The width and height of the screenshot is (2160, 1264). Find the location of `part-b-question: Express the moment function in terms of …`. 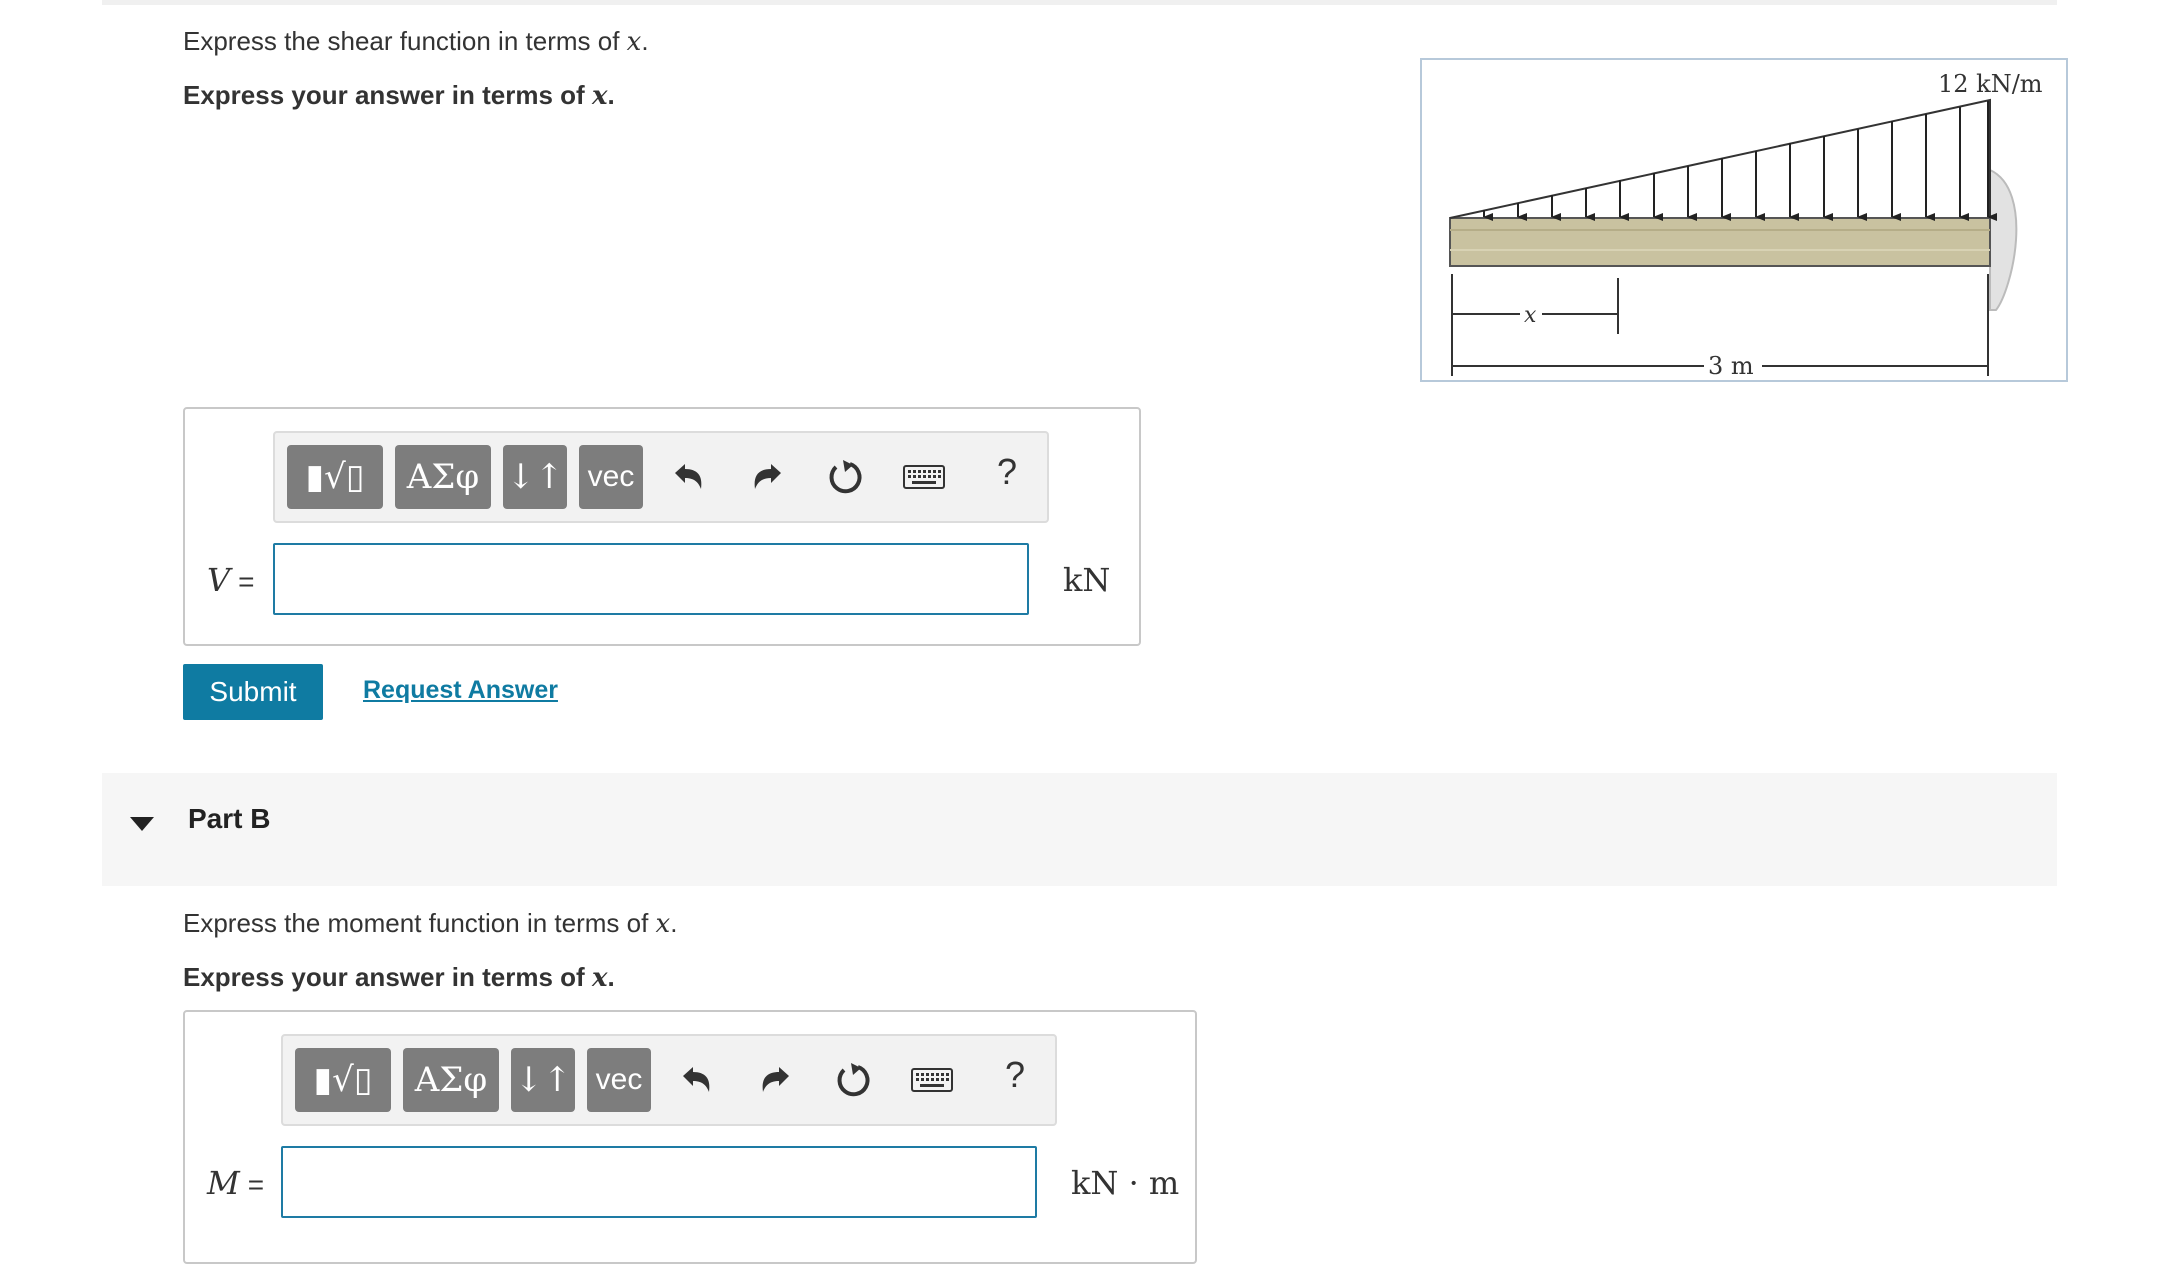

part-b-question: Express the moment function in terms of … is located at coordinates (430, 923).